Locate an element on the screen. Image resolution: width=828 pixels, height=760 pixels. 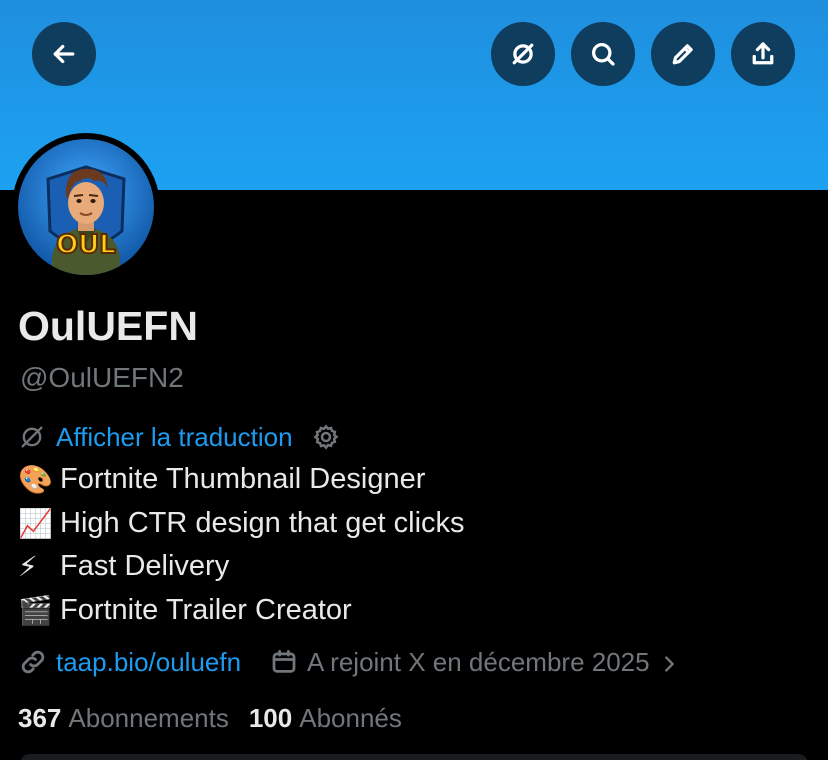
bio-line: 🎨 Fortnite Thumbnail Designer is located at coordinates (241, 480).